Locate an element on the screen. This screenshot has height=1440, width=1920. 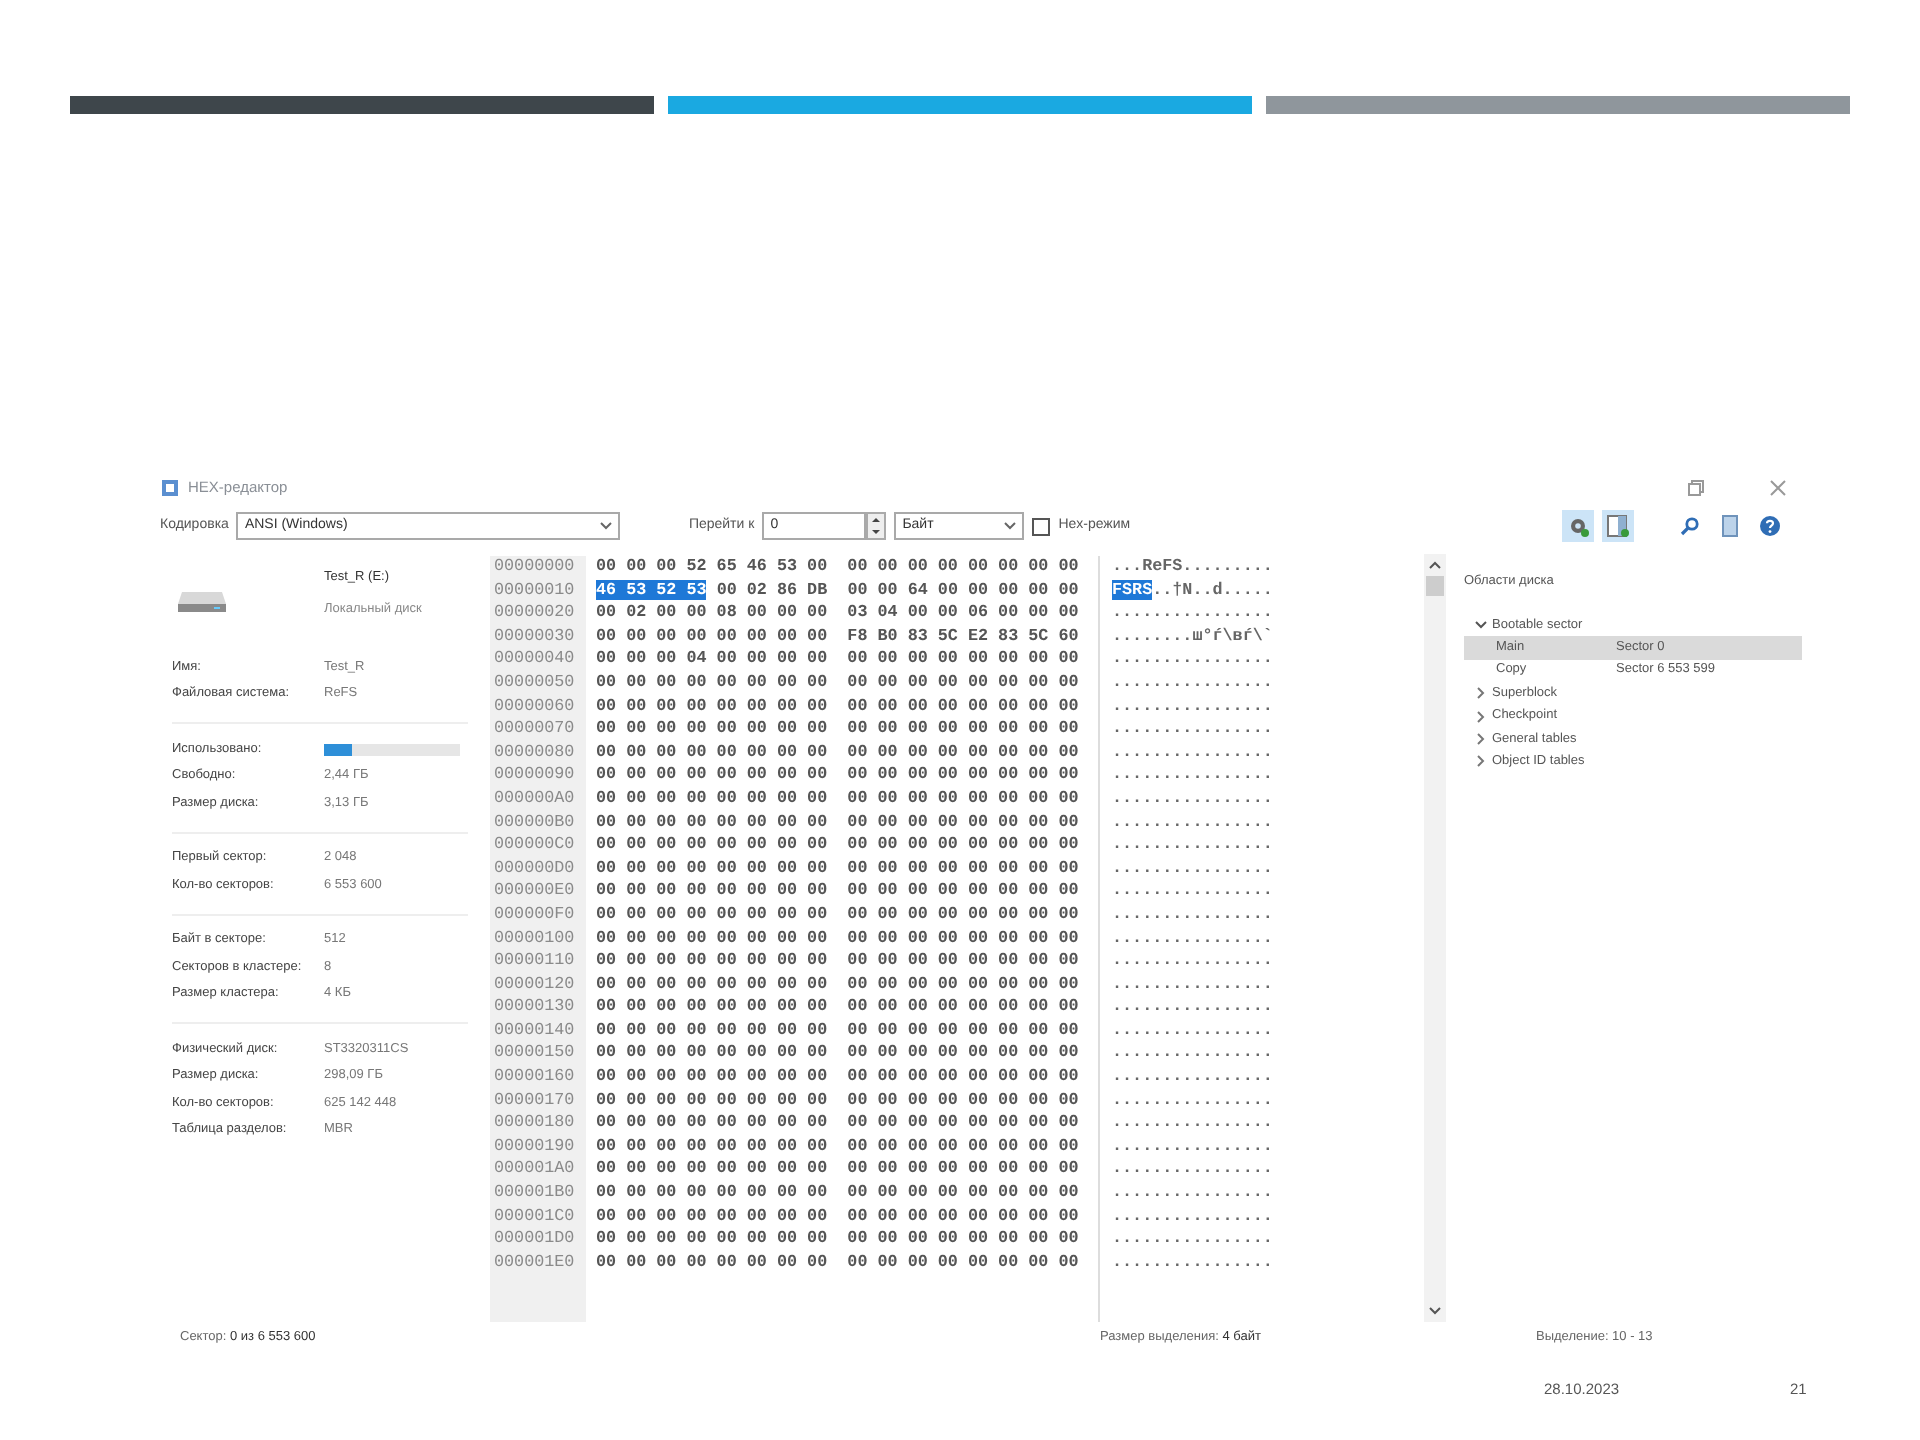
panel-icon is located at coordinates (1618, 526).